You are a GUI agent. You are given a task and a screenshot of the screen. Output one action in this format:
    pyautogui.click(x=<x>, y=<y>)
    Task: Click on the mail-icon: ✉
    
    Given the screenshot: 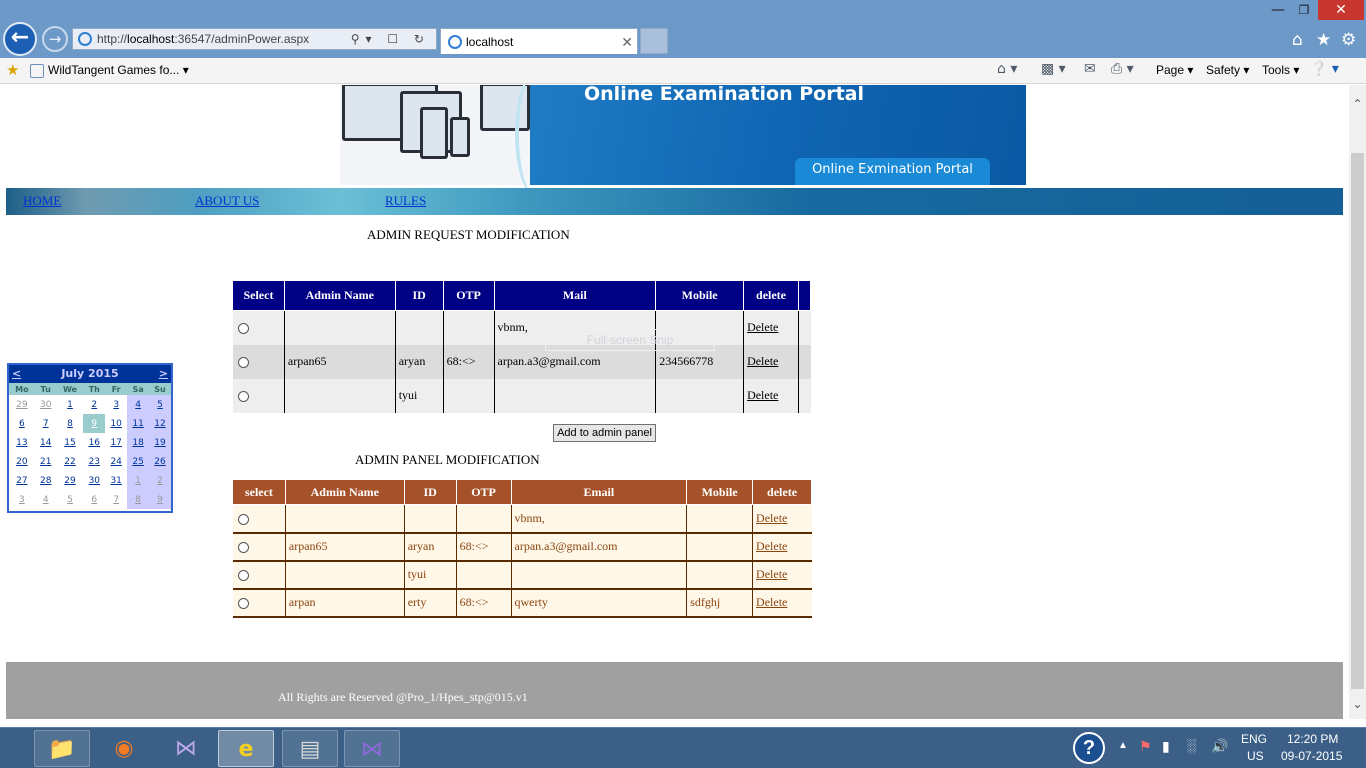 What is the action you would take?
    pyautogui.click(x=1090, y=69)
    